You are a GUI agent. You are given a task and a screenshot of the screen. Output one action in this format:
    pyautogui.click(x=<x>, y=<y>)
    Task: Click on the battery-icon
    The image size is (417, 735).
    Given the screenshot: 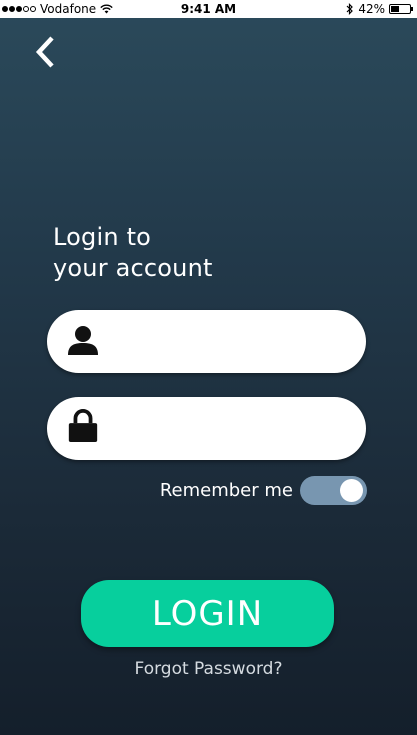 What is the action you would take?
    pyautogui.click(x=401, y=9)
    